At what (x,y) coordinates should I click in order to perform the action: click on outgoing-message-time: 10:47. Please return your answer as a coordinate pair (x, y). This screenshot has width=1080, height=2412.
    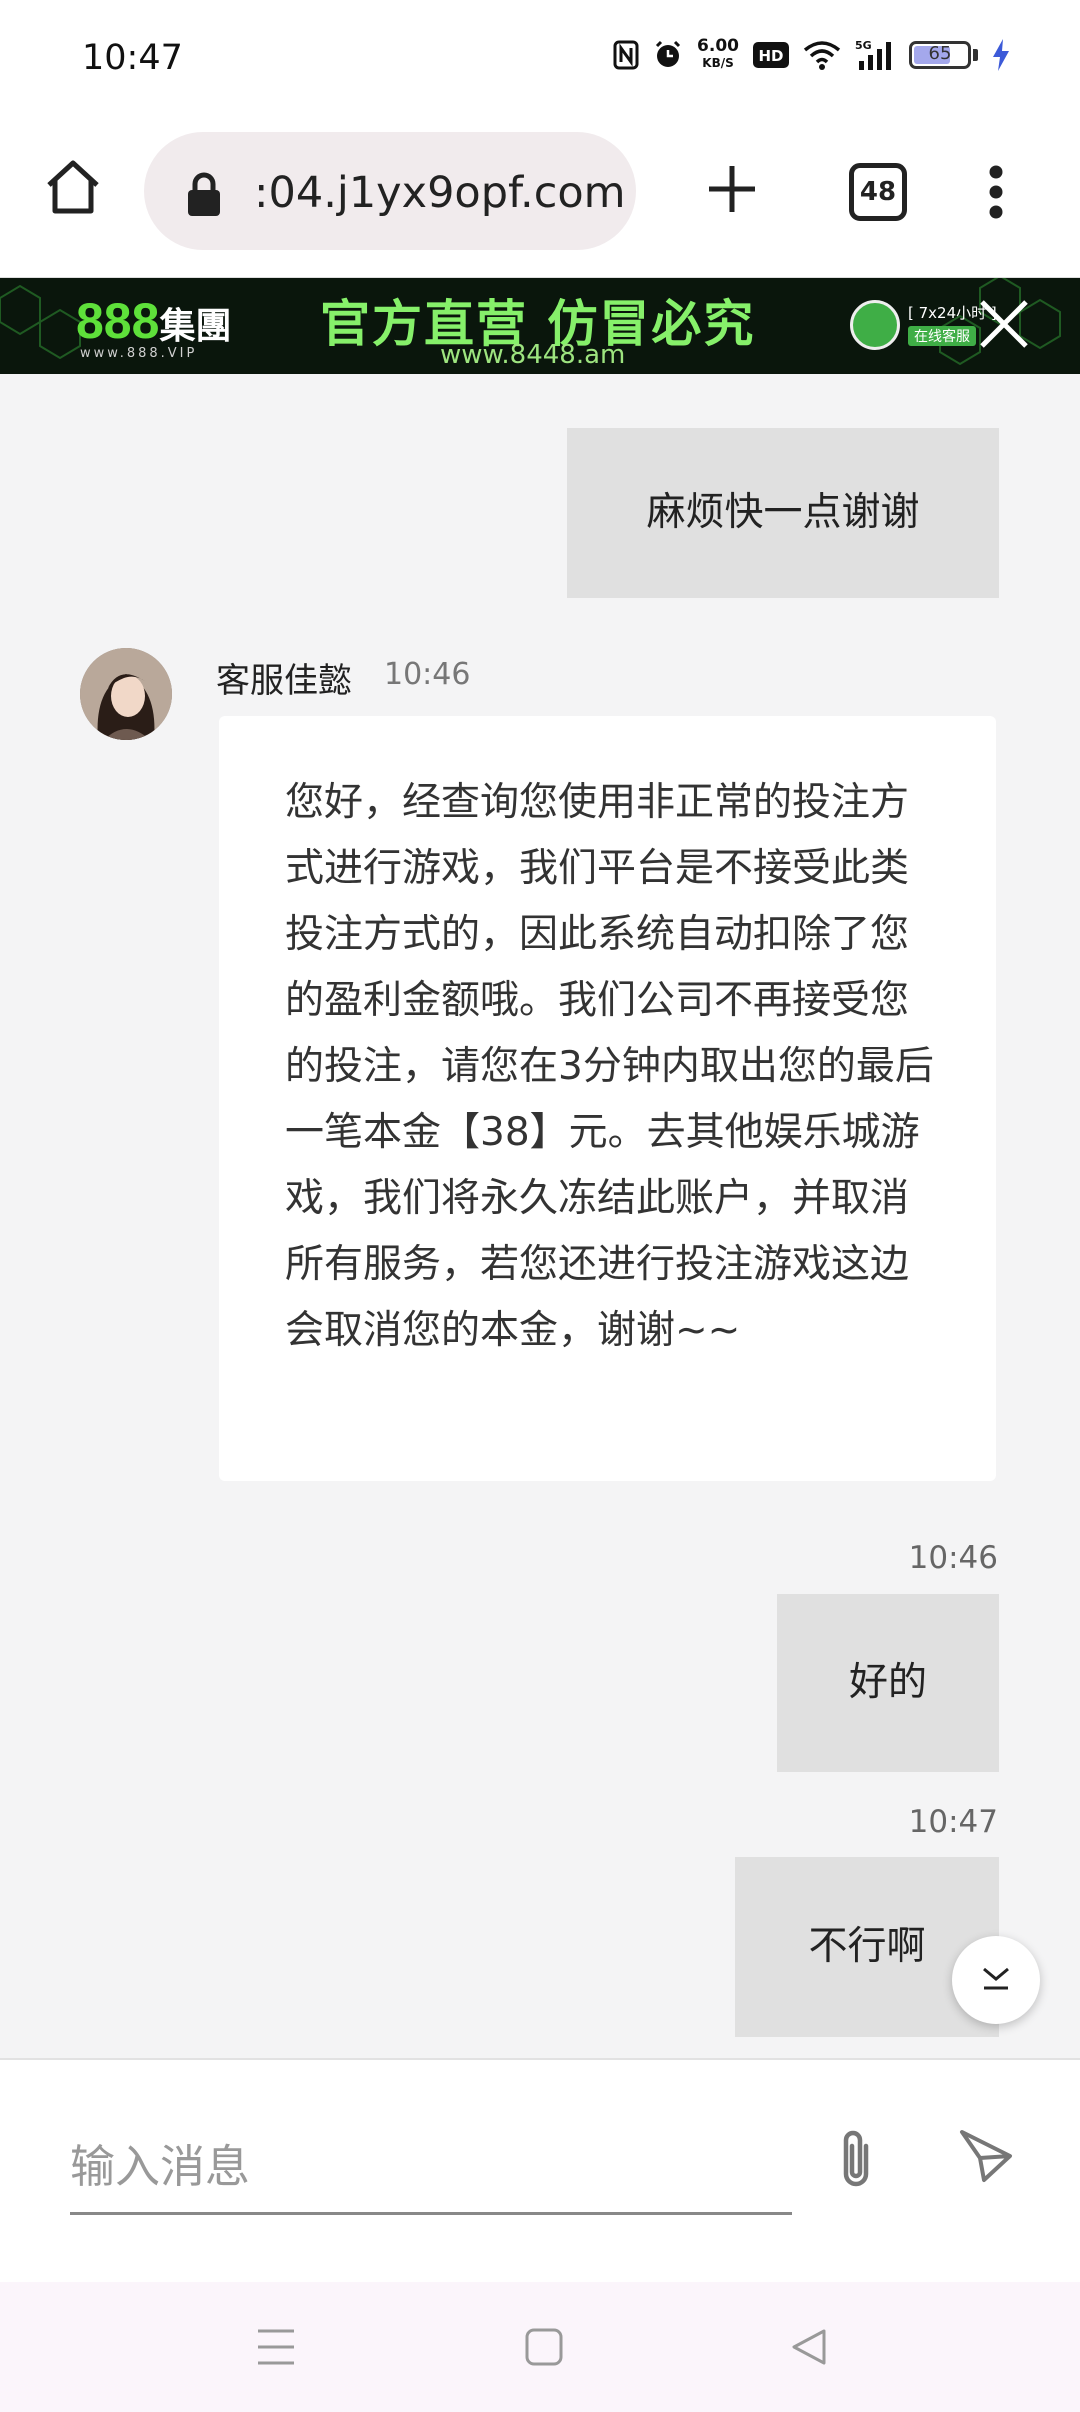
    Looking at the image, I should click on (953, 1822).